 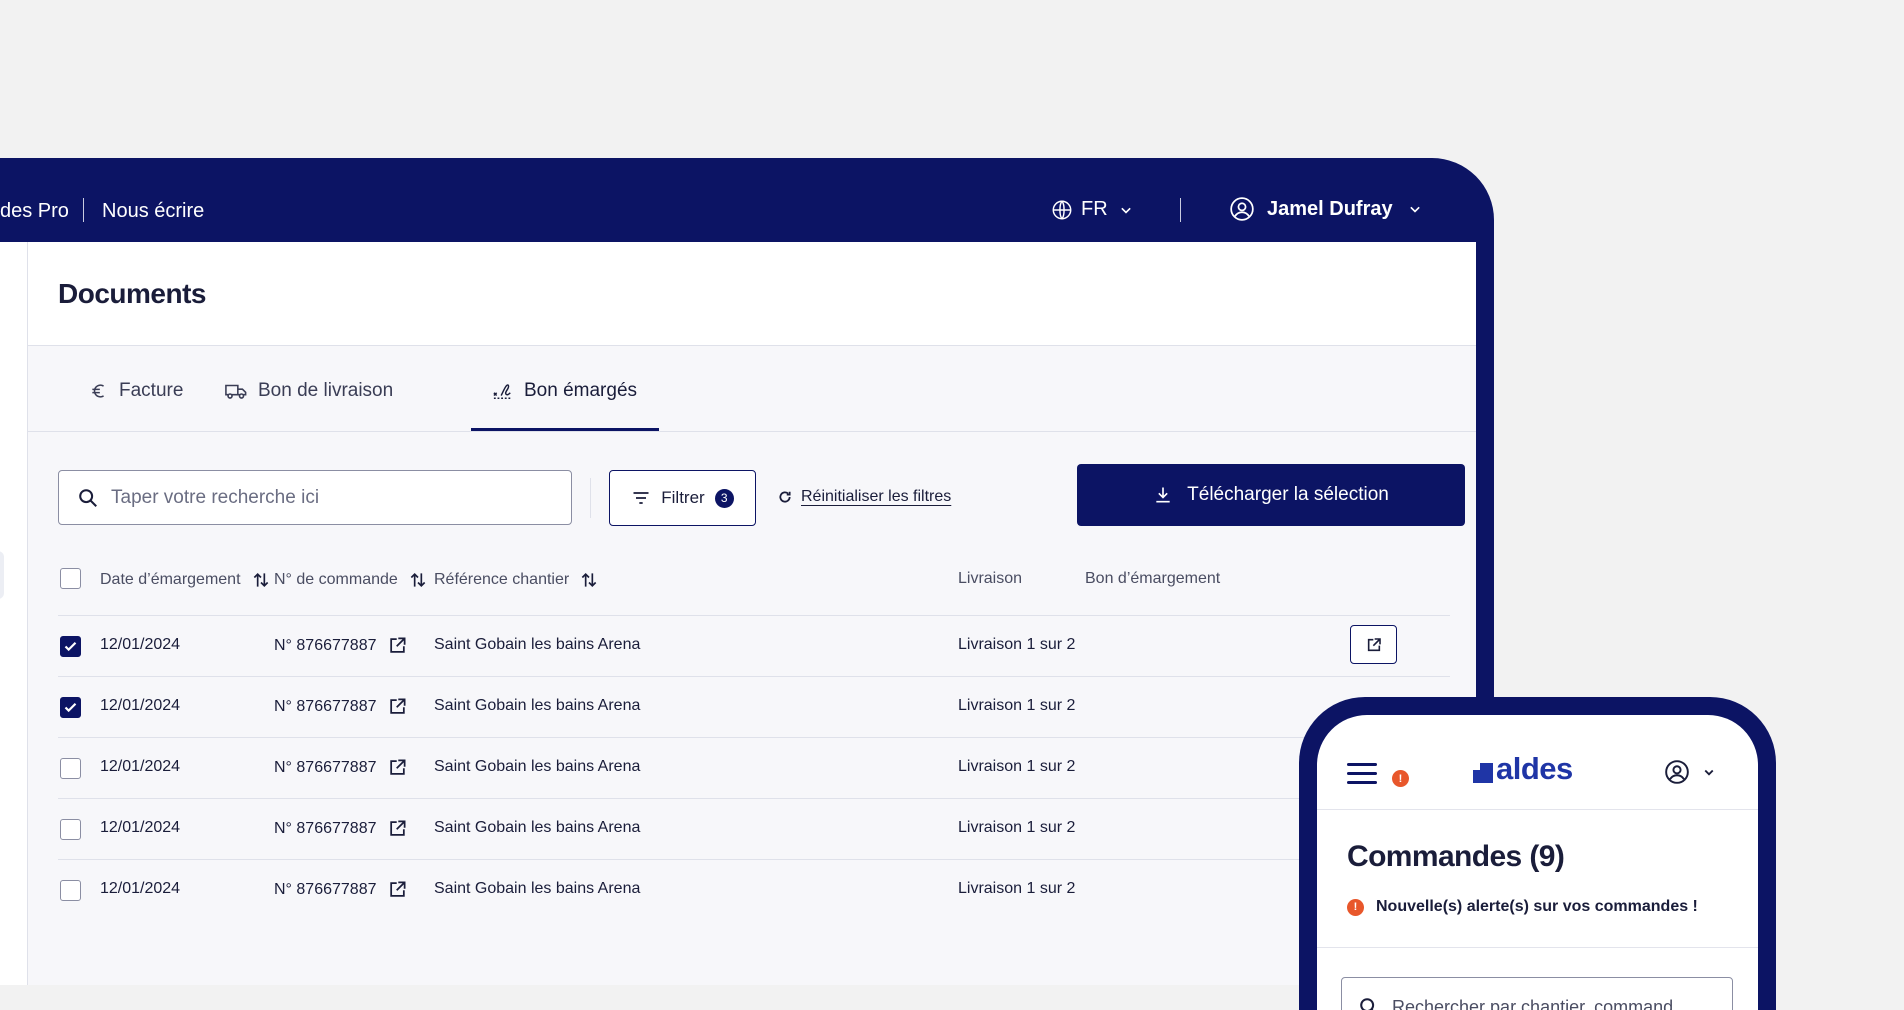 I want to click on active-tab-indicator, so click(x=565, y=429).